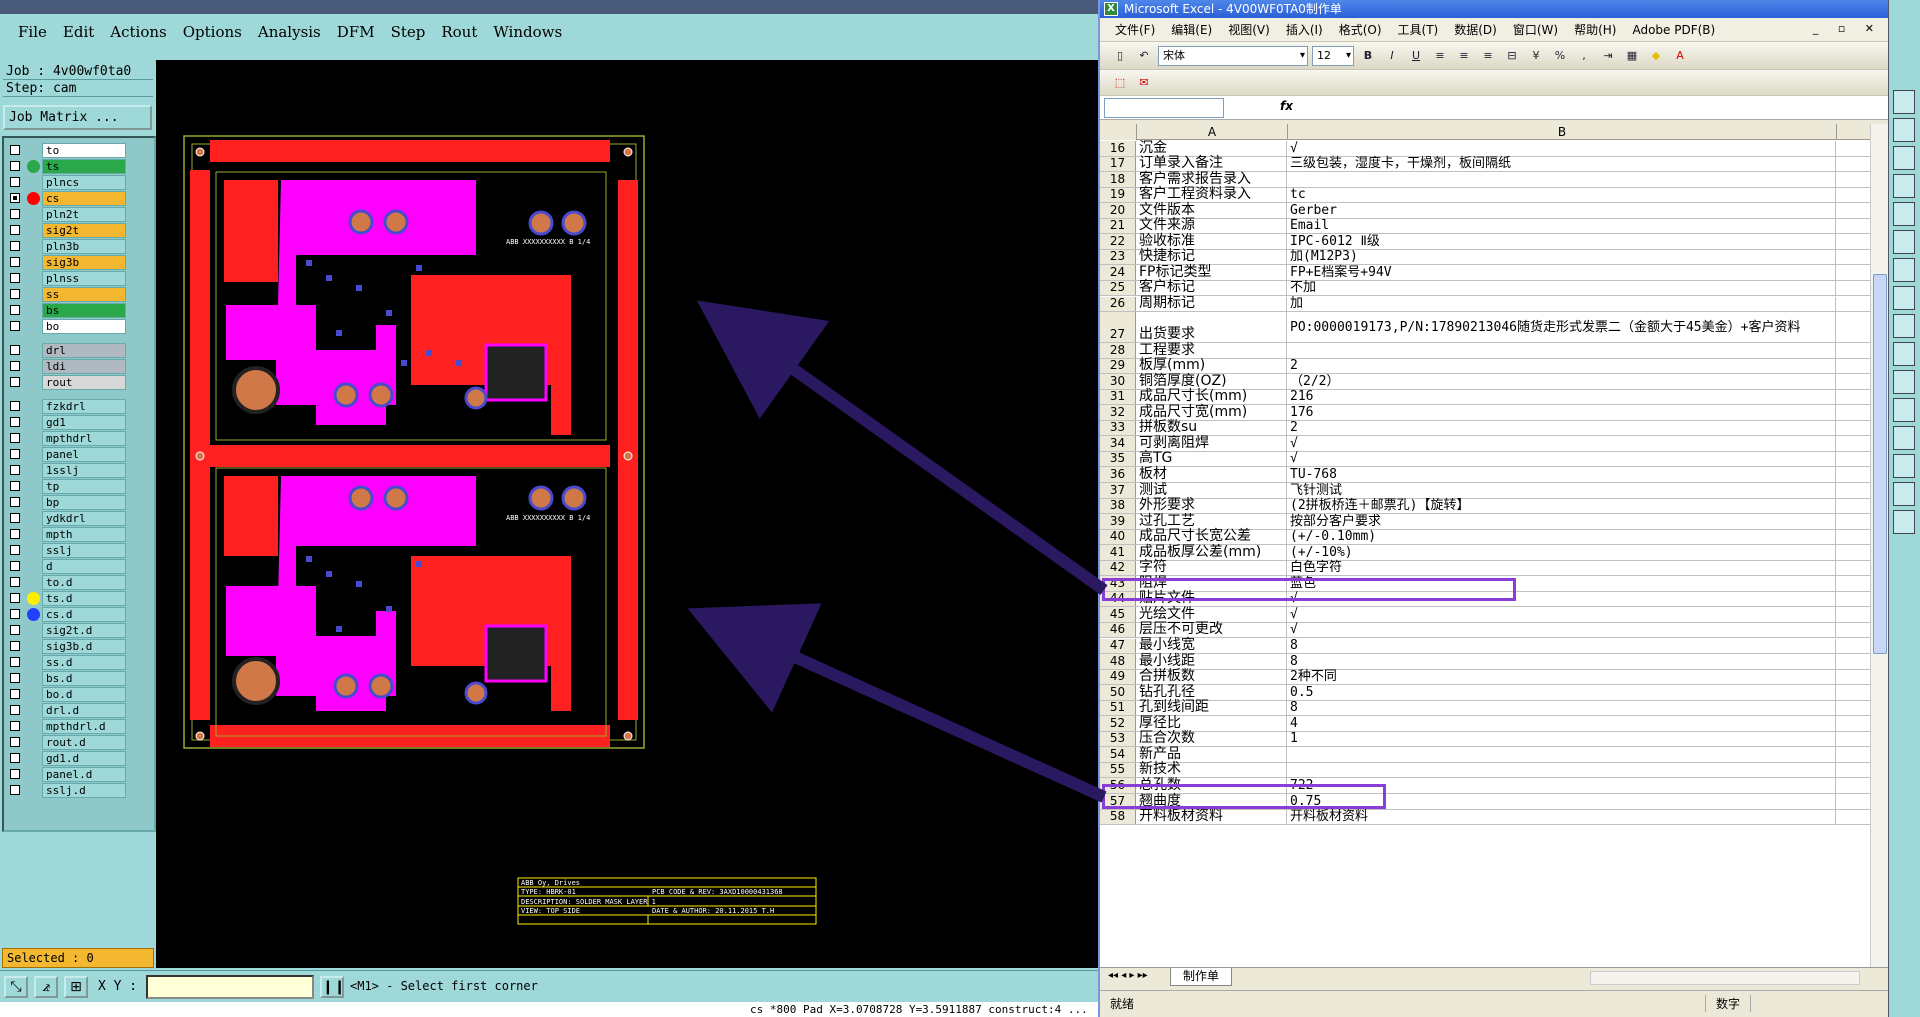  I want to click on row-number: 49, so click(1118, 677).